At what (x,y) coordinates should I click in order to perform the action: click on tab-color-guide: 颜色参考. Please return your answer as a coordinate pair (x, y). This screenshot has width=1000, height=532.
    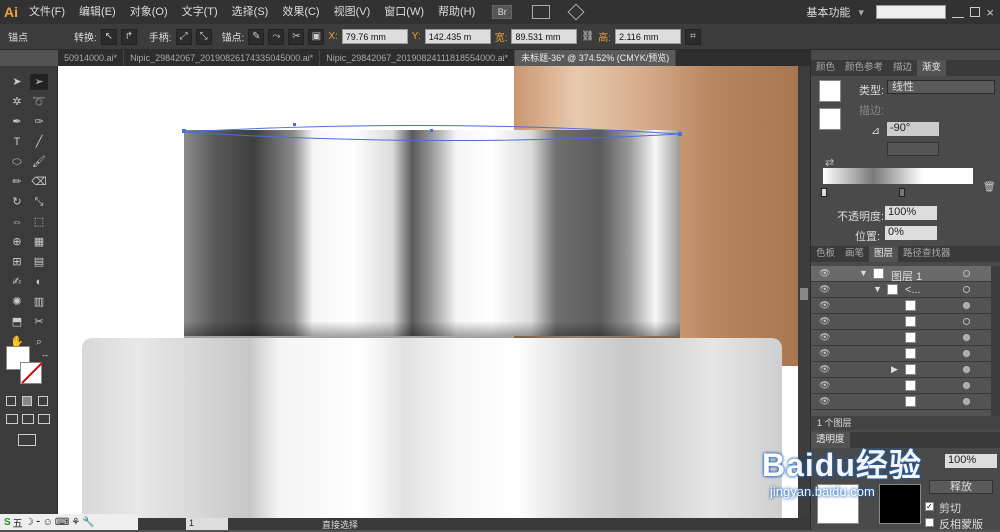
    Looking at the image, I should click on (864, 68).